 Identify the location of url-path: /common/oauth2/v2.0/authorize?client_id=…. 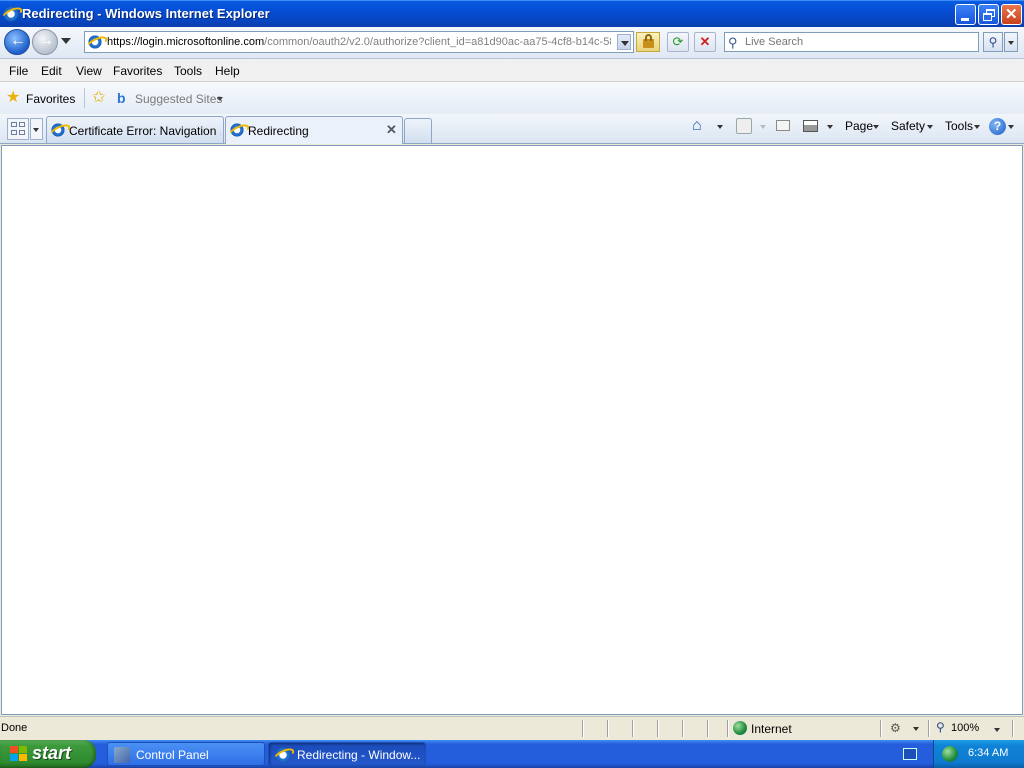
(437, 42).